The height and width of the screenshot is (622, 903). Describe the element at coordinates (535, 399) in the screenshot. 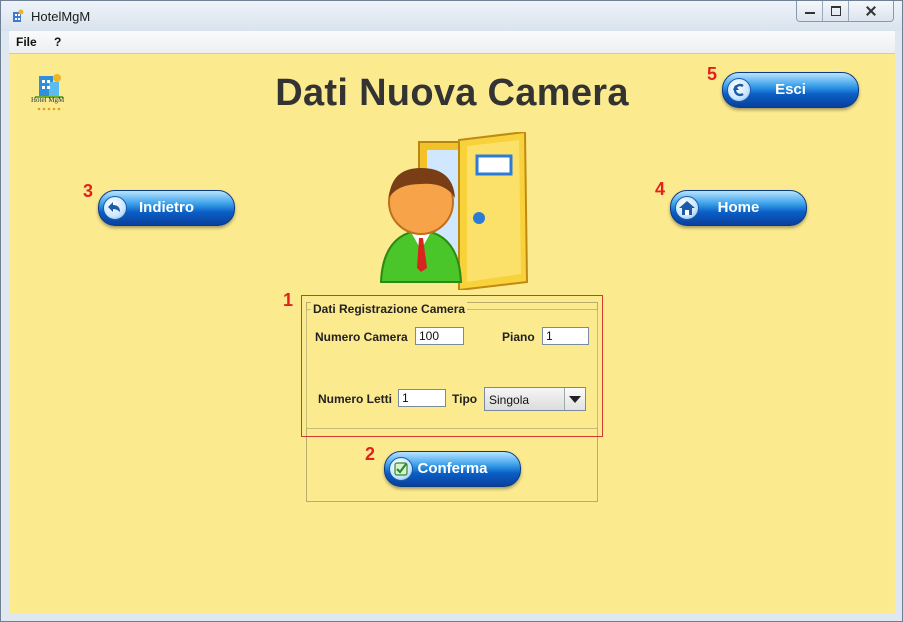

I see `type-select: Singola` at that location.